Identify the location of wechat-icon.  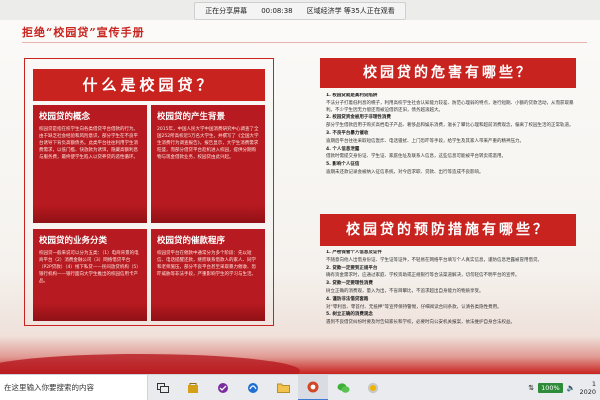
(343, 387).